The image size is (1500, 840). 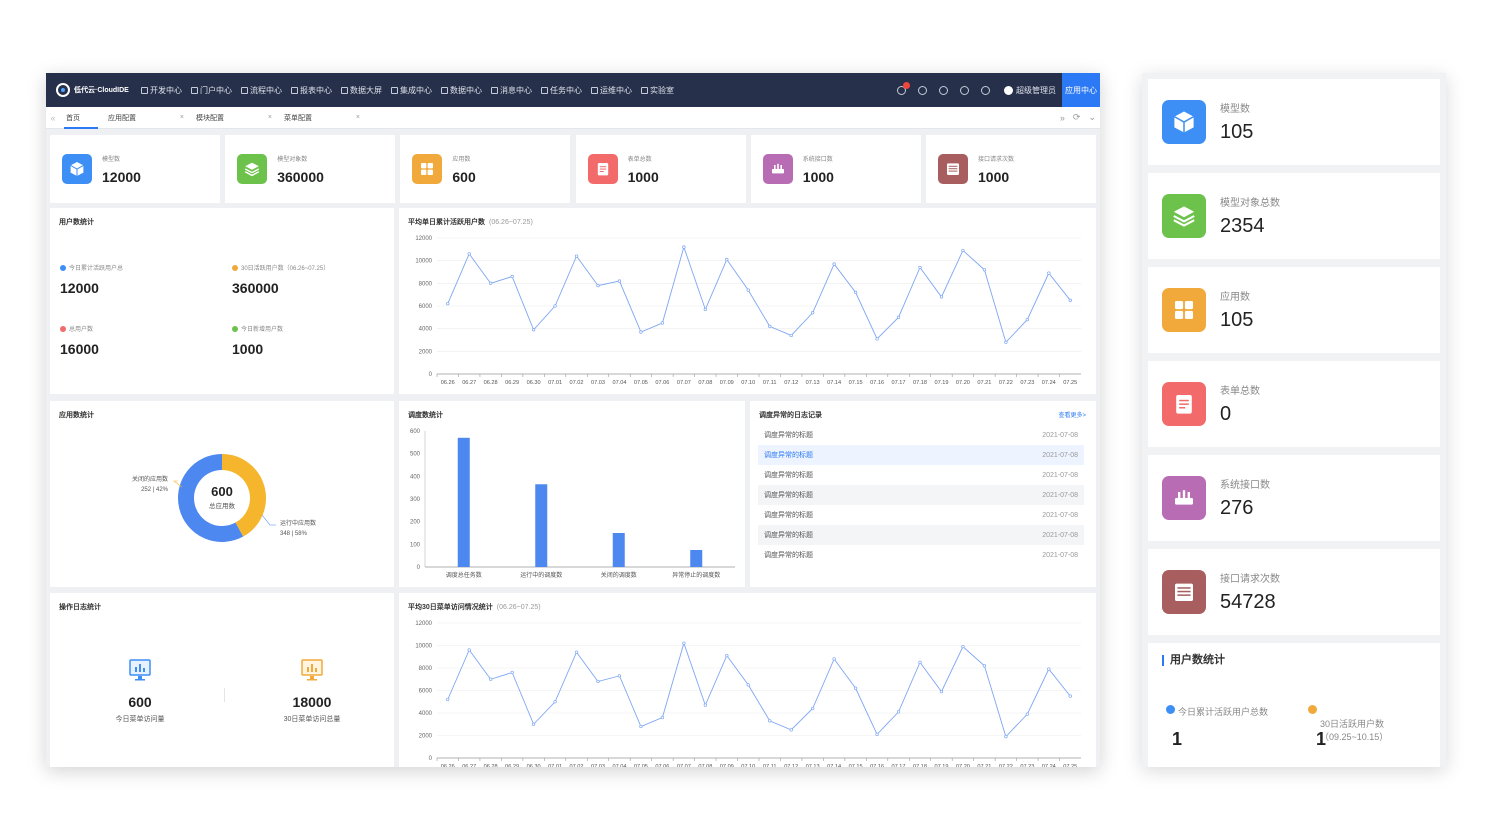 I want to click on tab-label: 菜单配置, so click(x=298, y=118).